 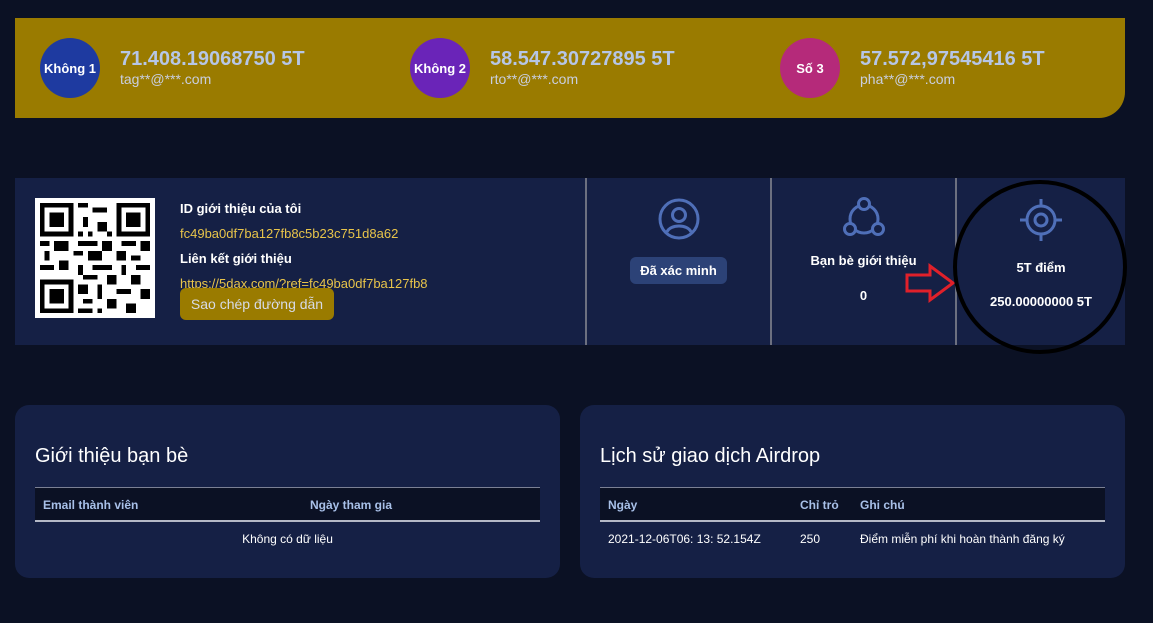 What do you see at coordinates (582, 59) in the screenshot?
I see `rank-2-amount: 58.547.30727895 5T` at bounding box center [582, 59].